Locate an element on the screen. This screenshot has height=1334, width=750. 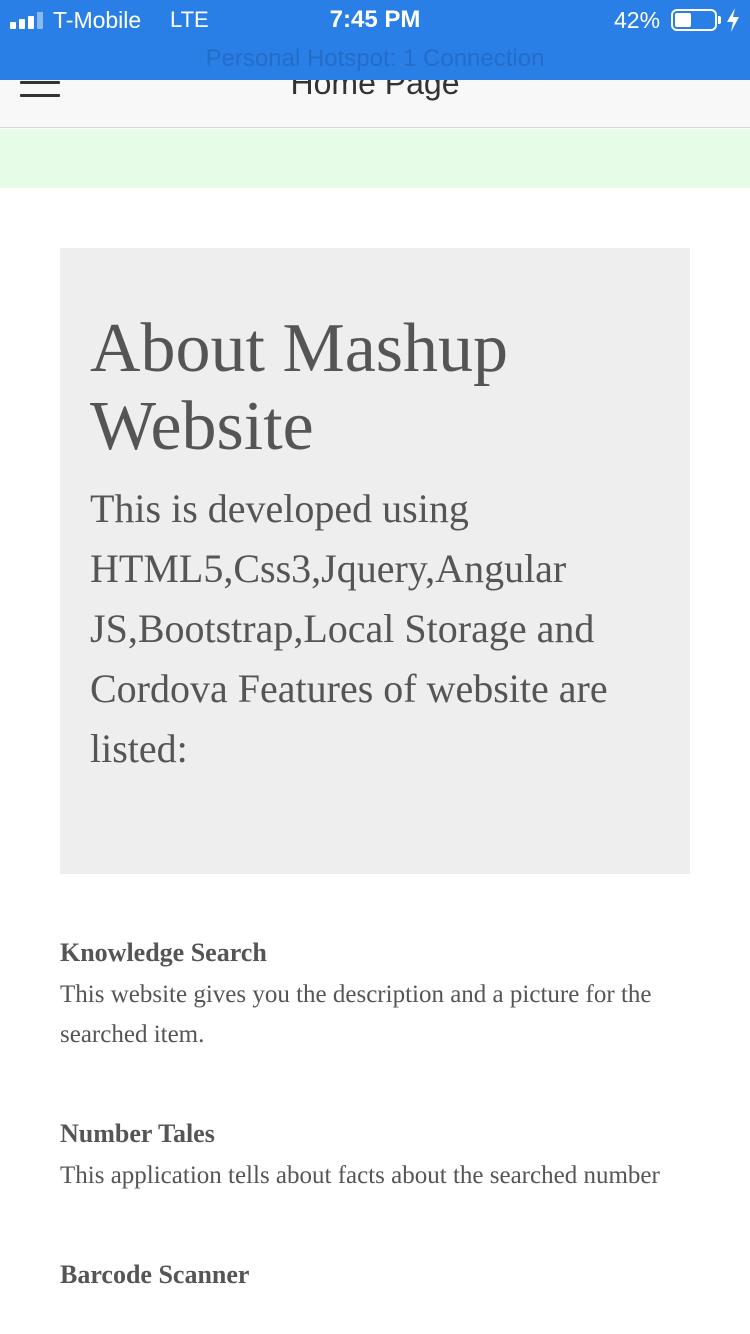
feature-title: Knowledge Search is located at coordinates (163, 952).